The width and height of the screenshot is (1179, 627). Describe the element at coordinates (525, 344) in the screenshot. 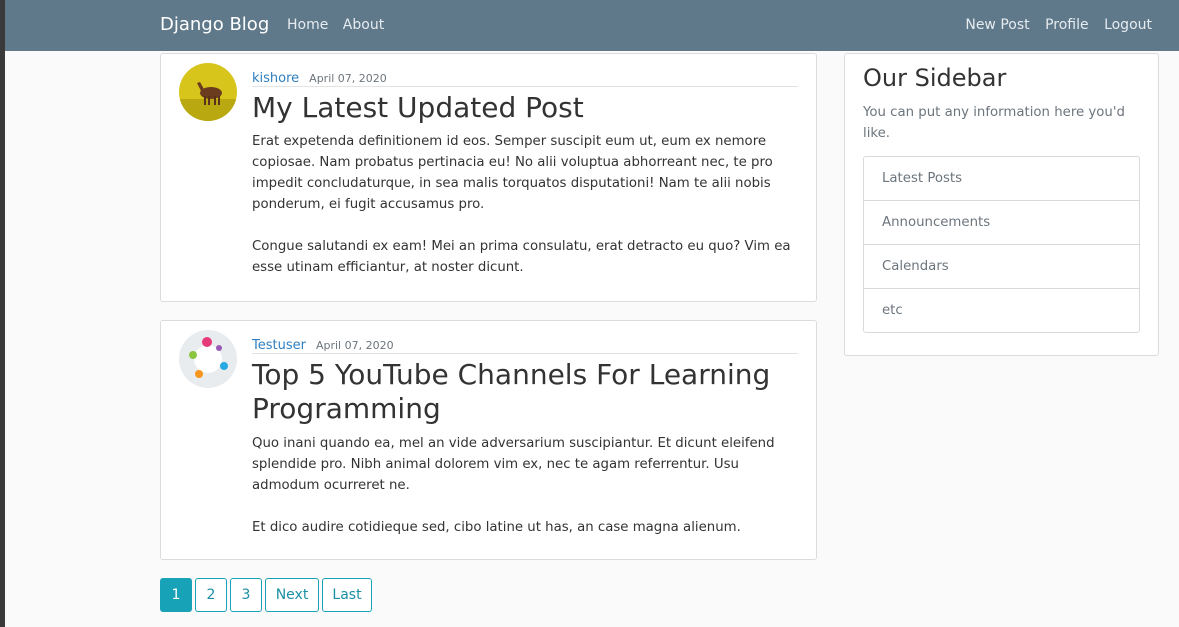

I see `post-meta: Testuser April 07, 2020` at that location.